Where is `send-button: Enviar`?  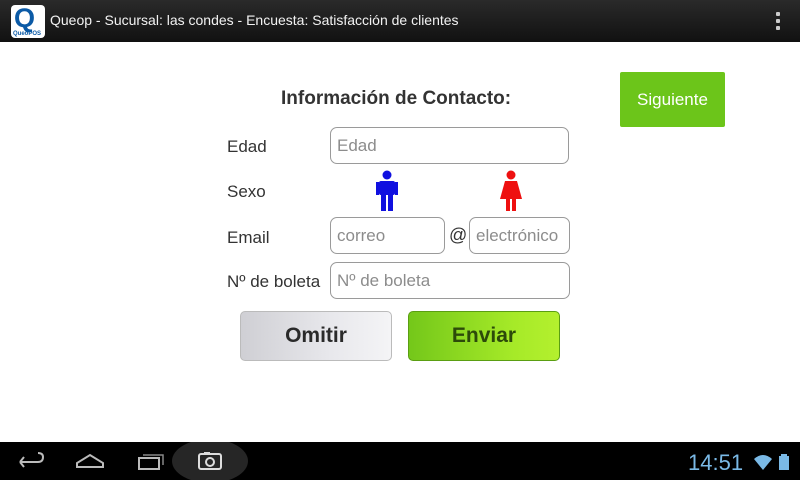
send-button: Enviar is located at coordinates (484, 336).